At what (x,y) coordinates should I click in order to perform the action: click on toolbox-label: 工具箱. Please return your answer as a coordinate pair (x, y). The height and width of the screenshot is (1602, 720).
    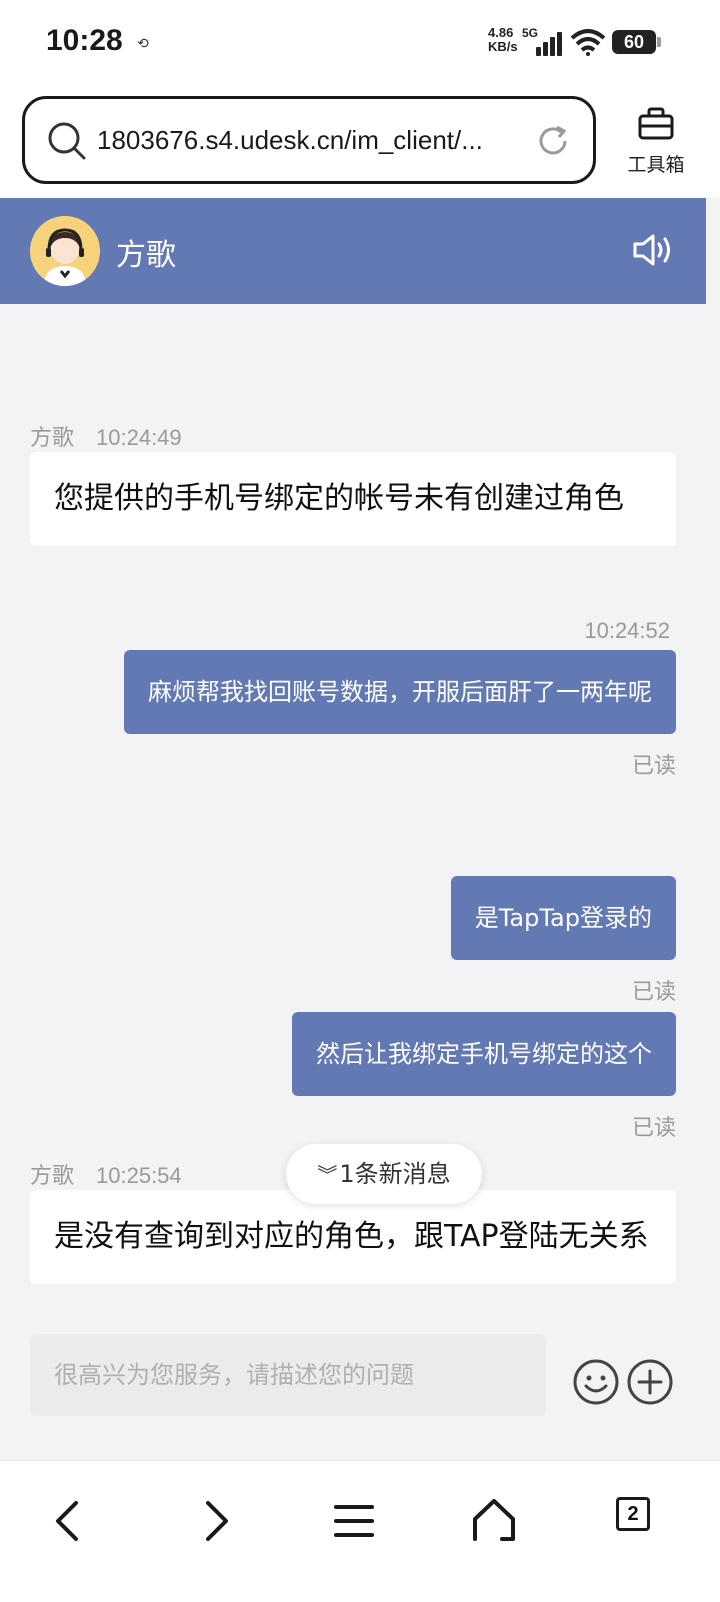
    Looking at the image, I should click on (656, 165).